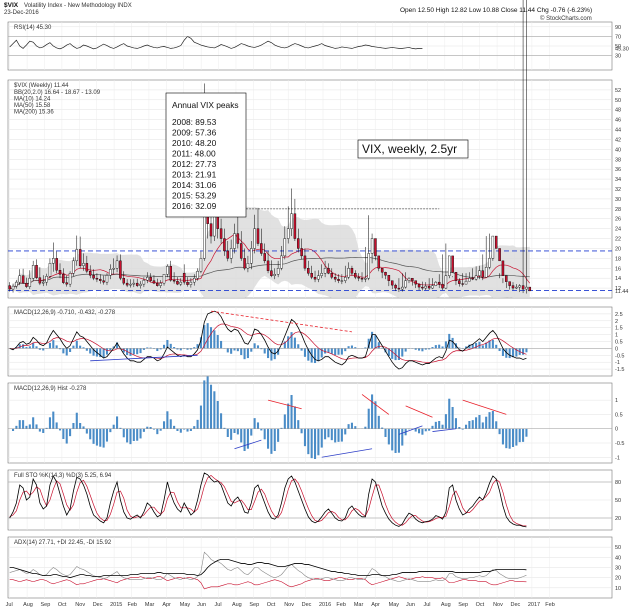 The width and height of the screenshot is (640, 614). What do you see at coordinates (307, 605) in the screenshot?
I see `month-label: Dec` at bounding box center [307, 605].